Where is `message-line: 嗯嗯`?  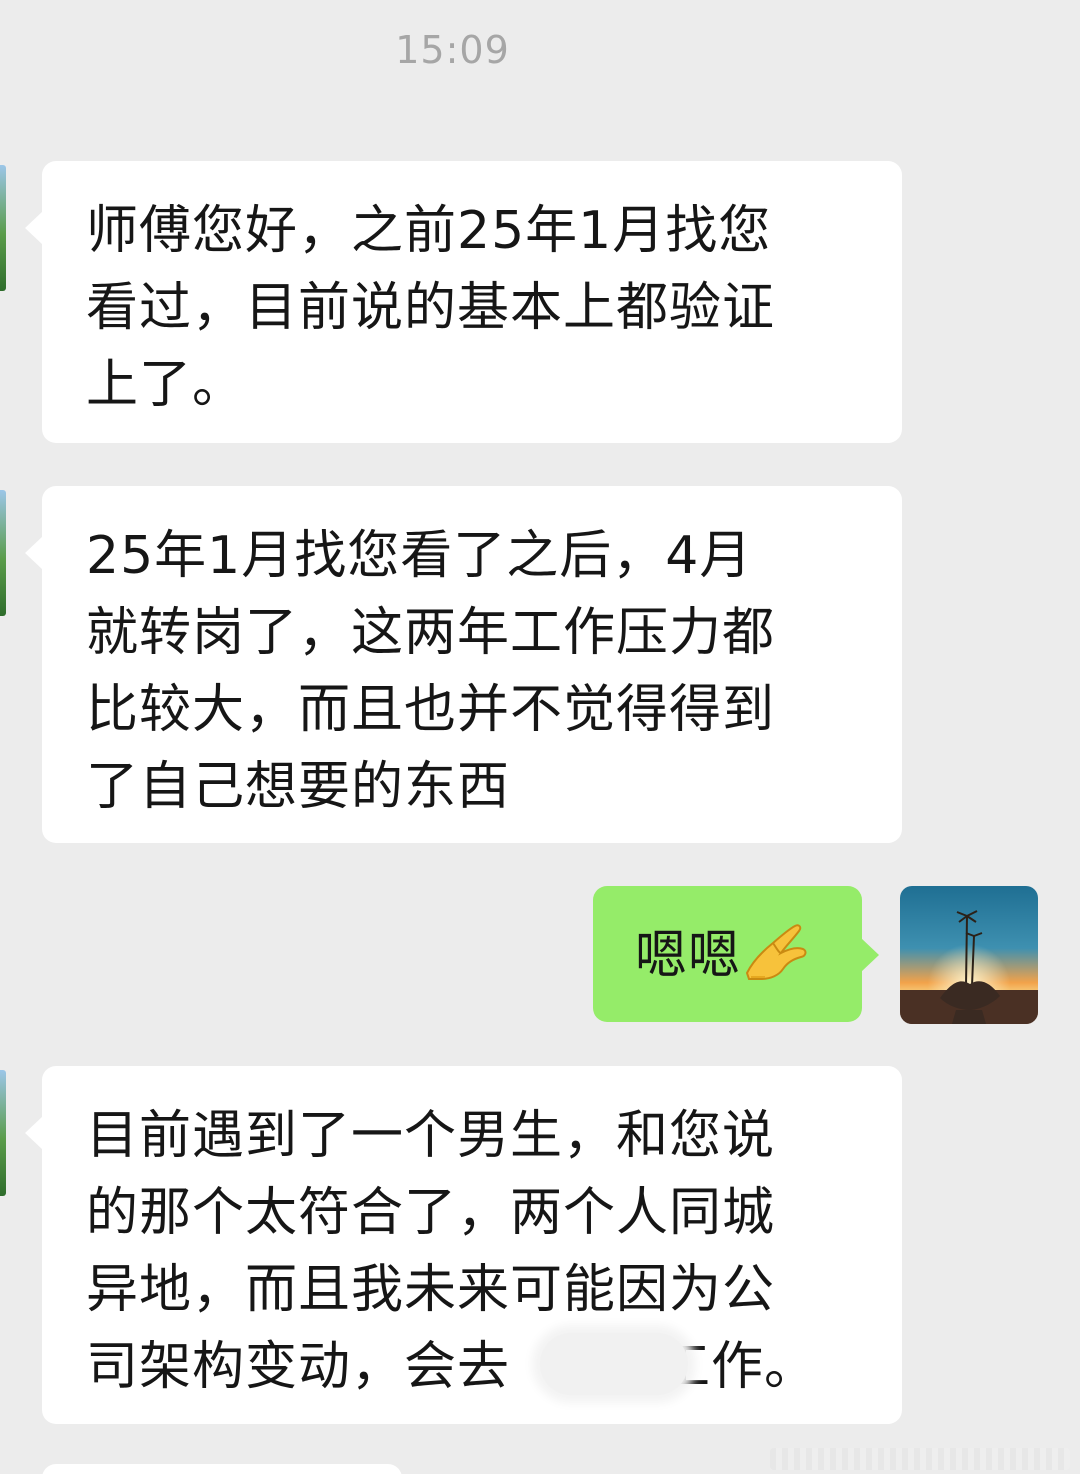
message-line: 嗯嗯 is located at coordinates (748, 956).